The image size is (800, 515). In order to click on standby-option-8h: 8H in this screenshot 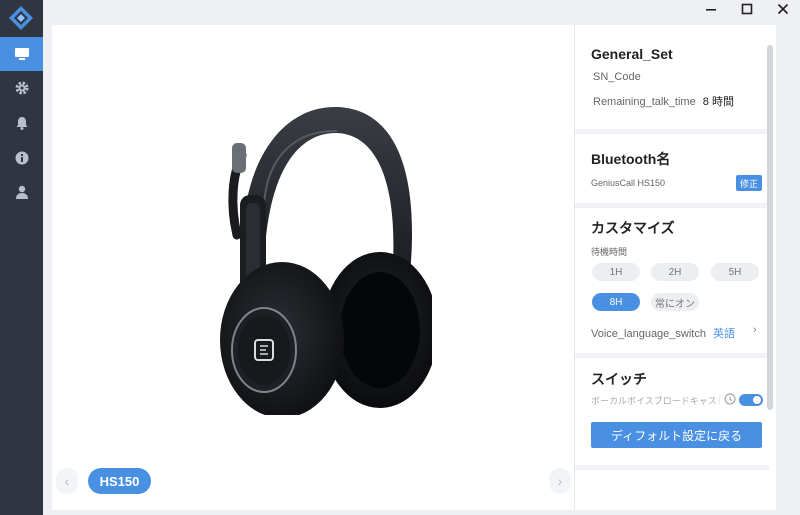, I will do `click(616, 302)`.